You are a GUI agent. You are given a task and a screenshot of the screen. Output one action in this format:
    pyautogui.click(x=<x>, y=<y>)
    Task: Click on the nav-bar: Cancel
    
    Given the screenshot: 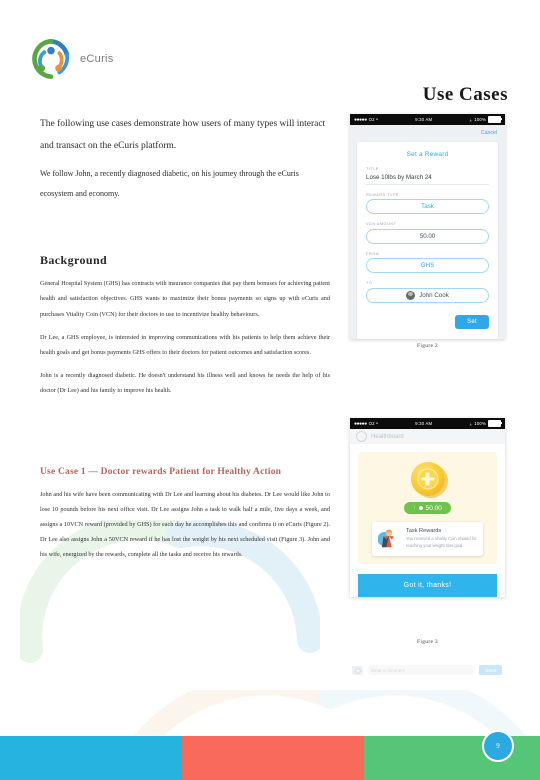 What is the action you would take?
    pyautogui.click(x=427, y=132)
    